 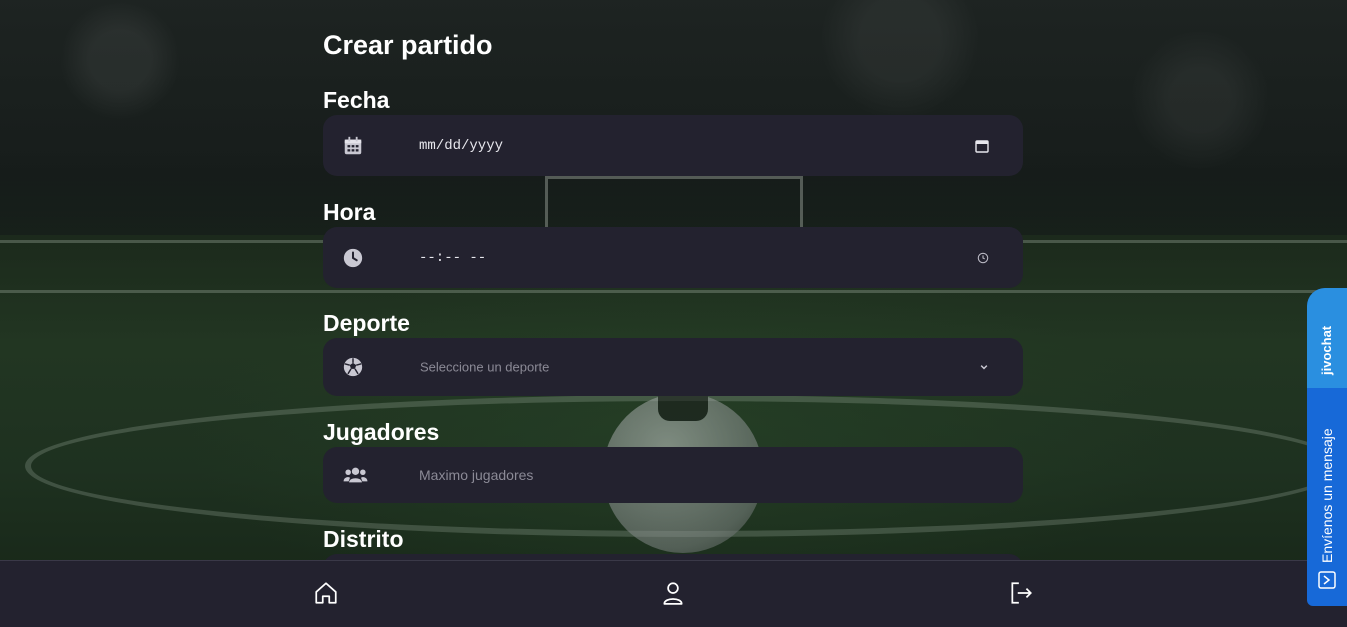 What do you see at coordinates (982, 146) in the screenshot?
I see `calendar-picker-icon` at bounding box center [982, 146].